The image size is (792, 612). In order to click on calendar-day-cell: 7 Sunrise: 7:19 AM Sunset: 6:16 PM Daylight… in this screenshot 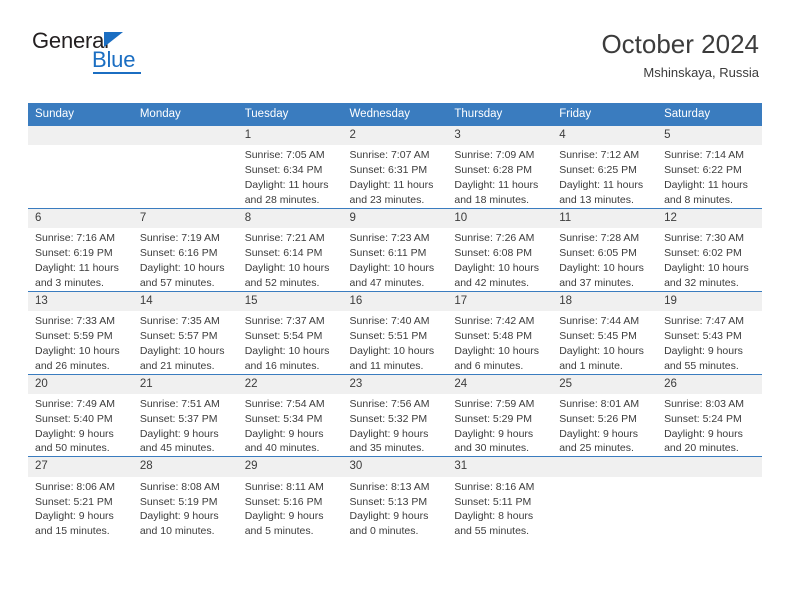, I will do `click(185, 249)`.